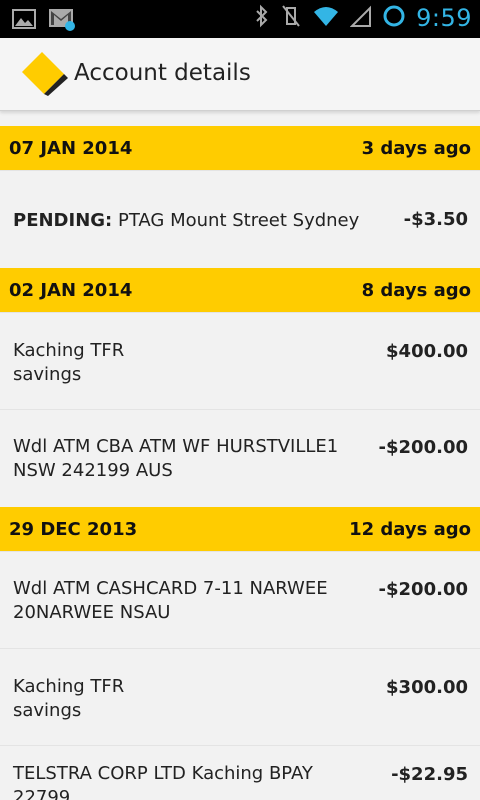 The width and height of the screenshot is (480, 800). I want to click on days-ago-label: 12 days ago, so click(410, 529).